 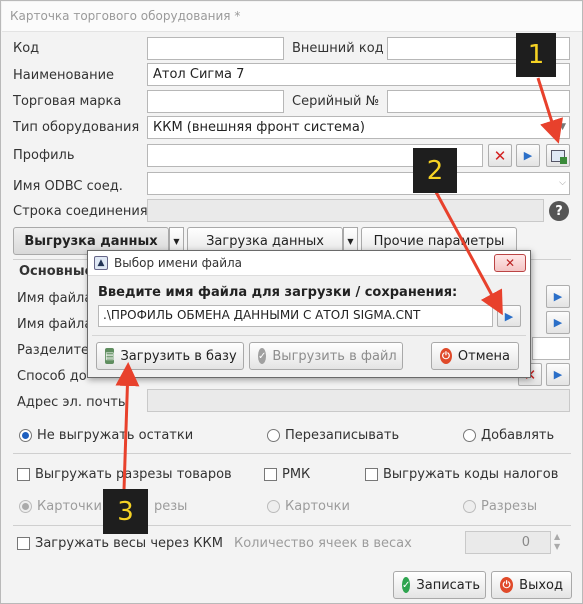 What do you see at coordinates (26, 48) in the screenshot?
I see `code-label: Код` at bounding box center [26, 48].